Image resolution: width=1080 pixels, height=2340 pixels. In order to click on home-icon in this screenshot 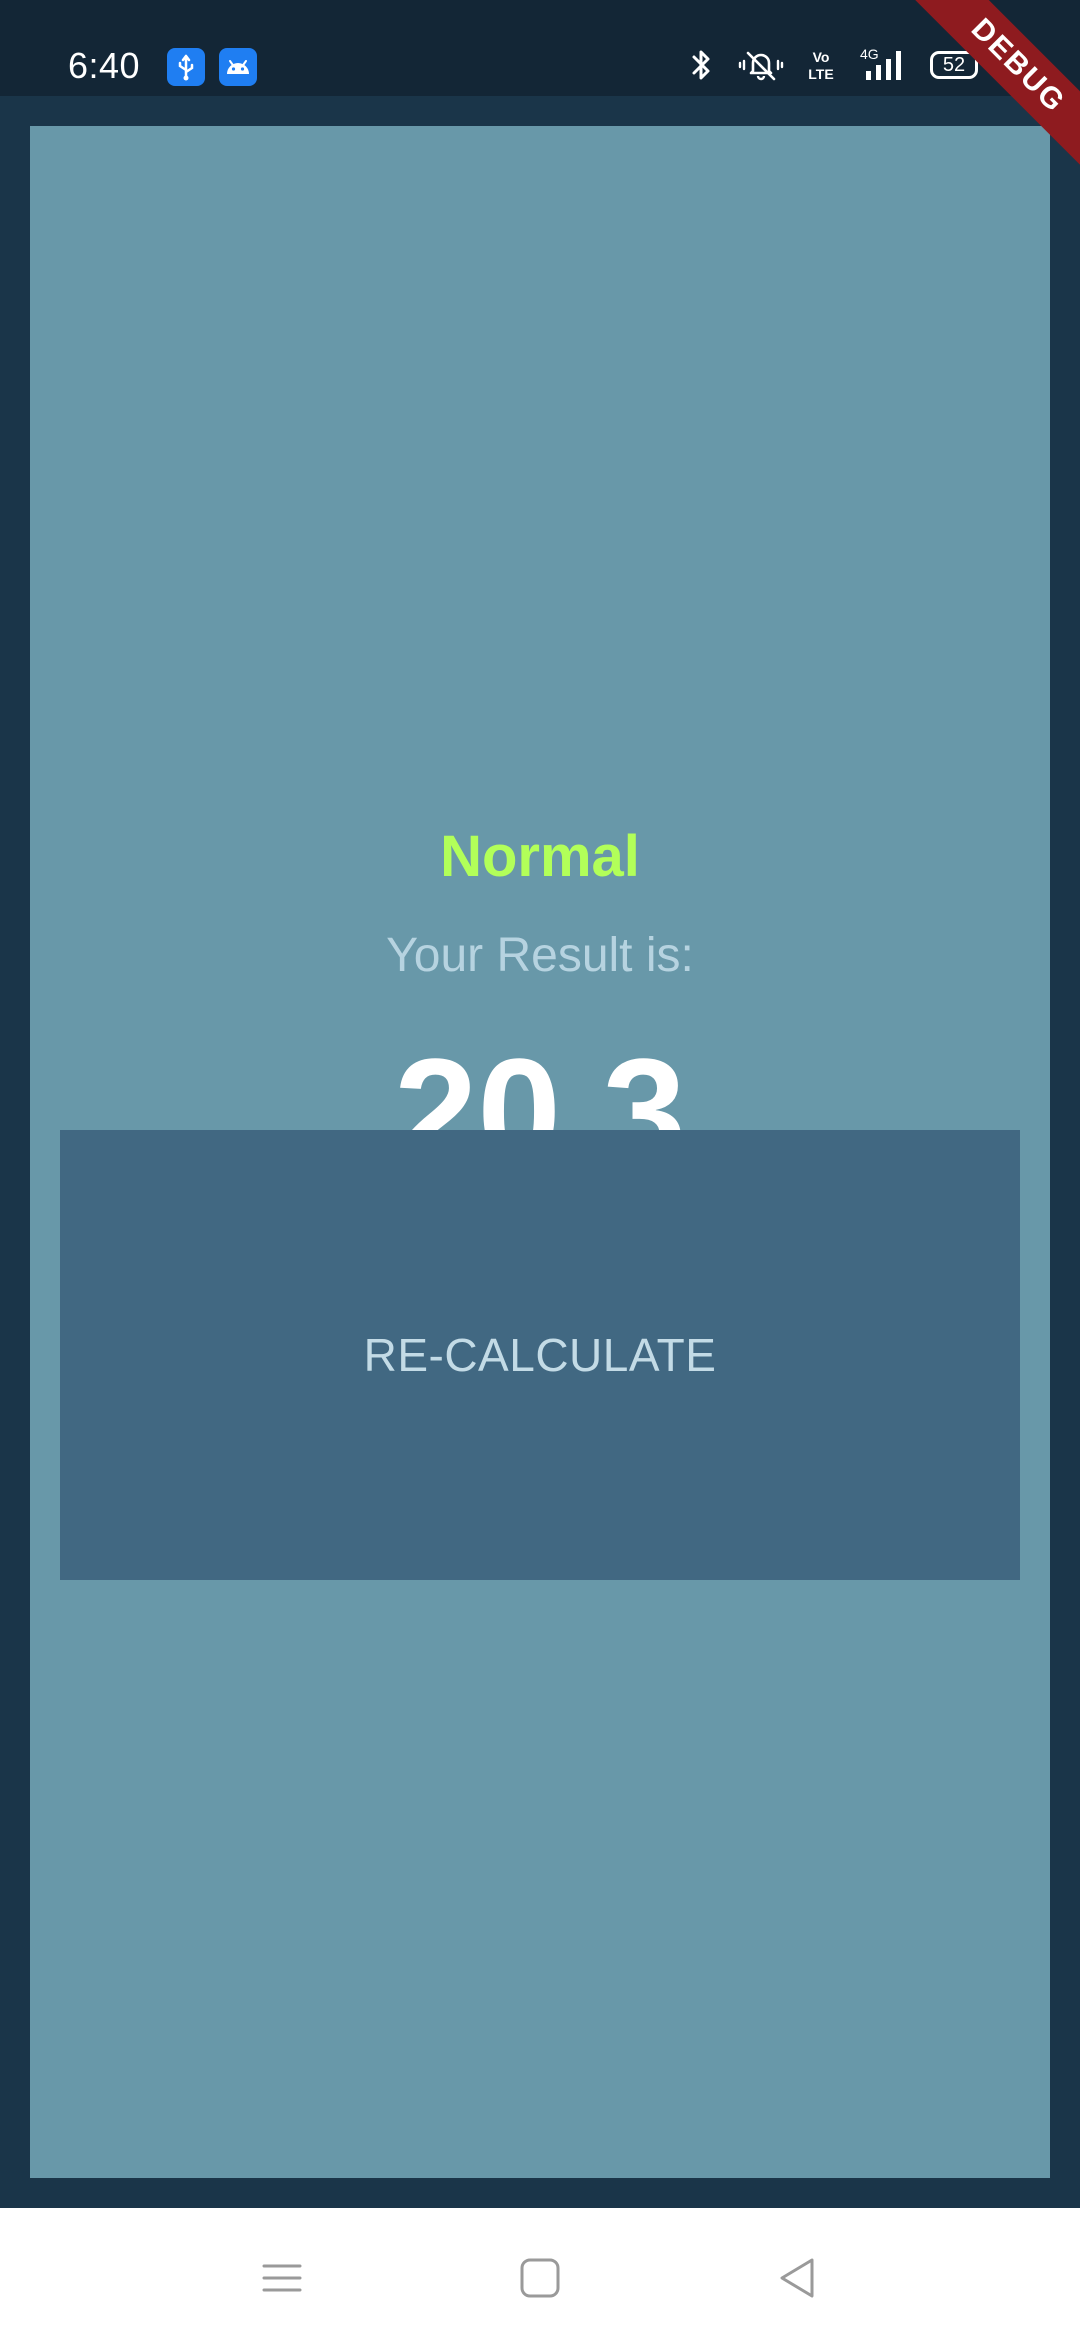, I will do `click(540, 2278)`.